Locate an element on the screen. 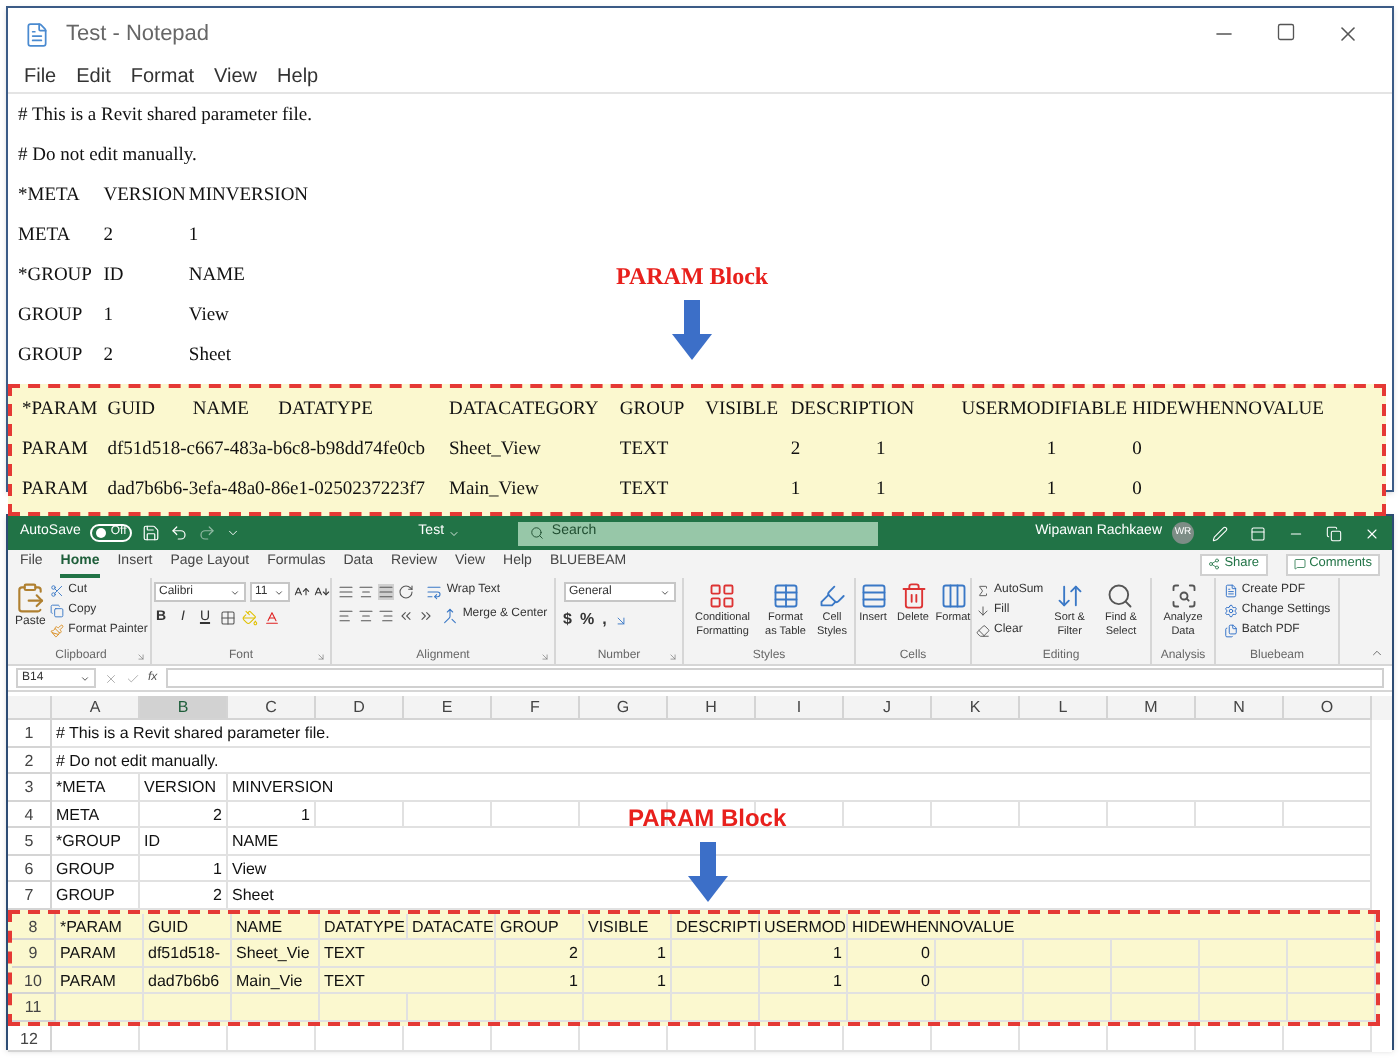  save-icon is located at coordinates (151, 533).